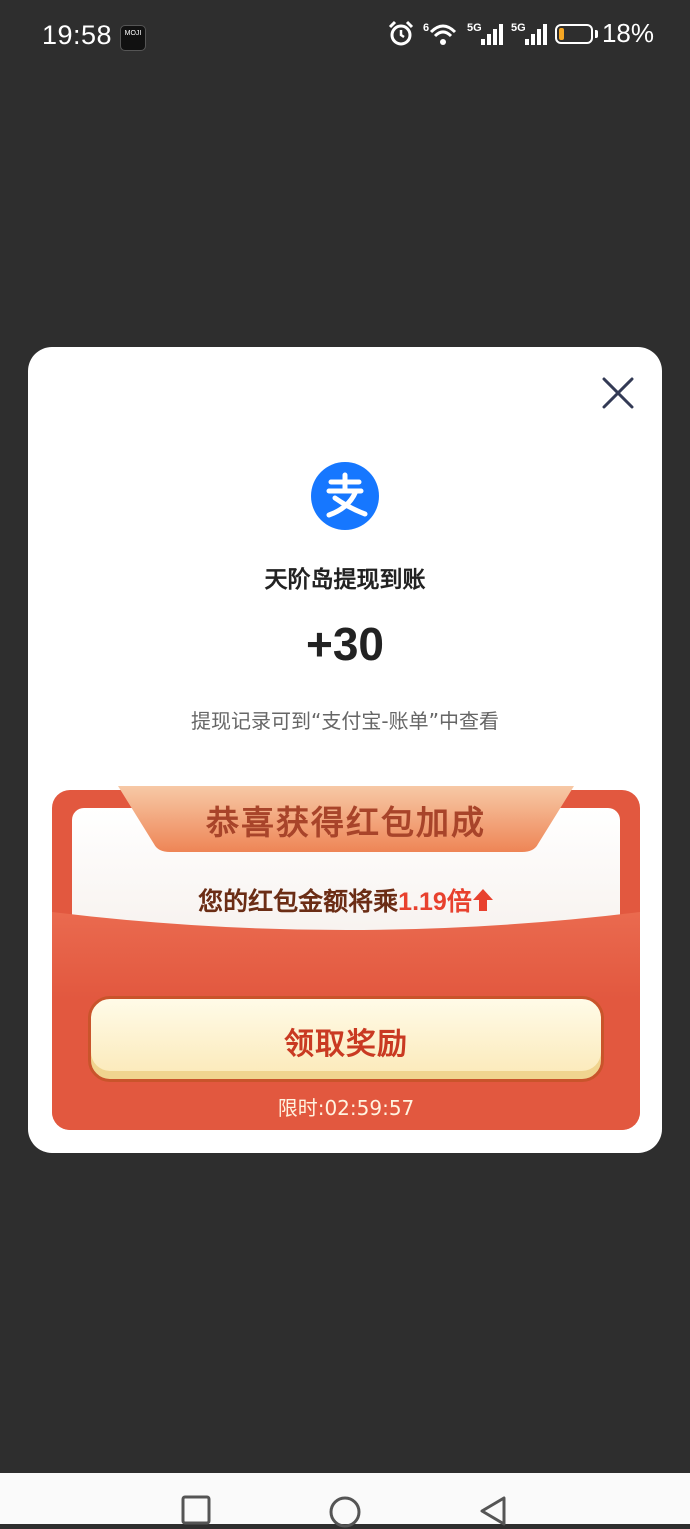 The image size is (690, 1529). What do you see at coordinates (298, 901) in the screenshot?
I see `bonus-subtitle-prefix: 您的红包金额将乘` at bounding box center [298, 901].